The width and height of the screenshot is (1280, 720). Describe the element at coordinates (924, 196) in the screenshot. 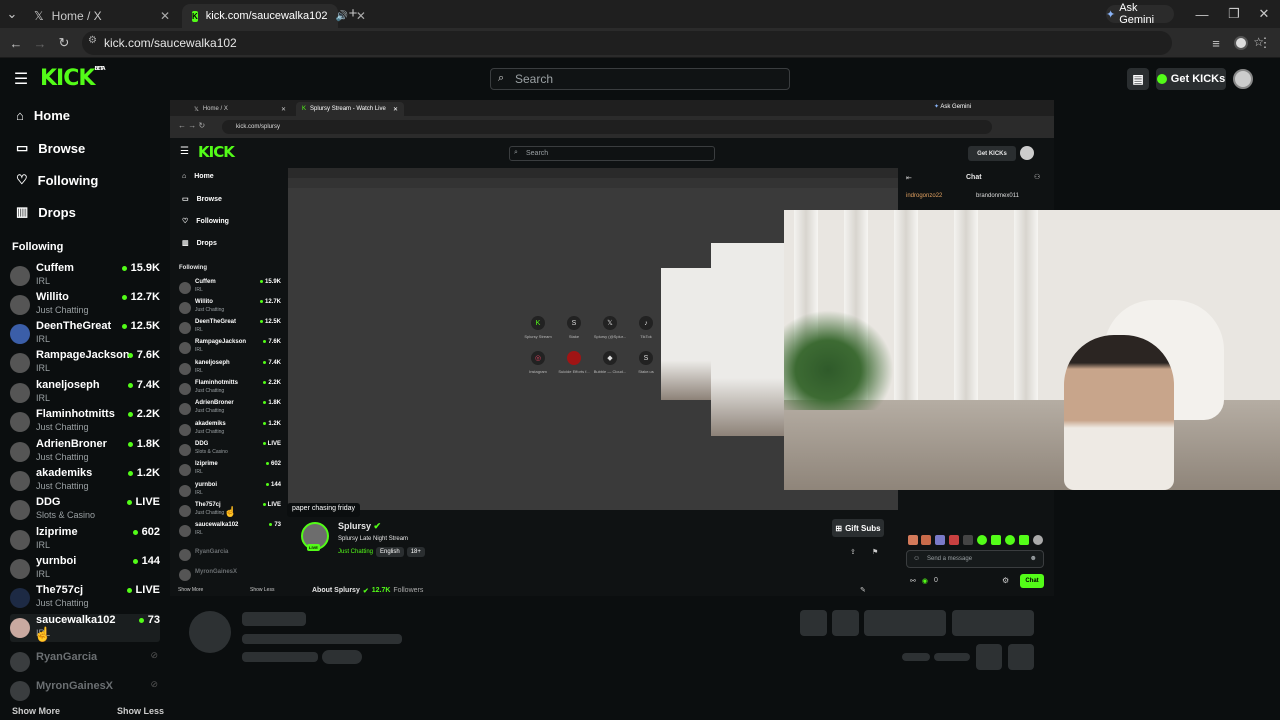

I see `chat-user: indrogonzo22` at that location.